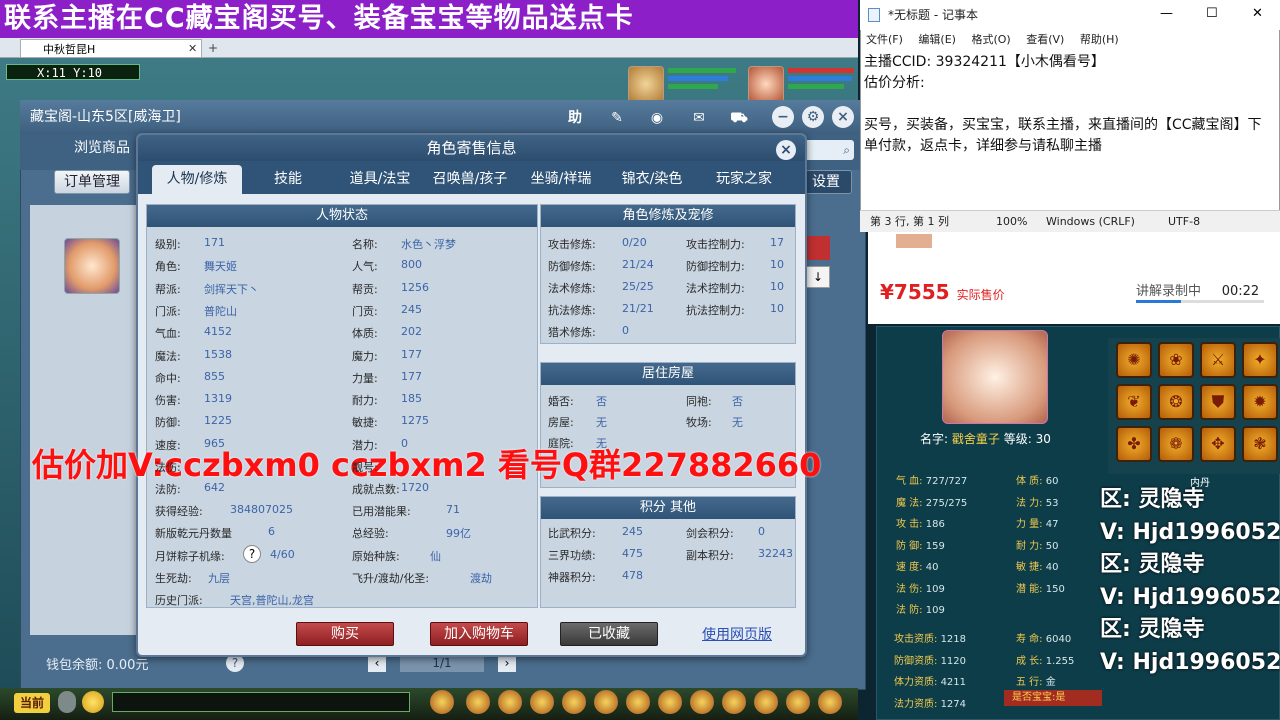 This screenshot has height=720, width=1280. Describe the element at coordinates (92, 182) in the screenshot. I see `order-management-button: 订单管理` at that location.